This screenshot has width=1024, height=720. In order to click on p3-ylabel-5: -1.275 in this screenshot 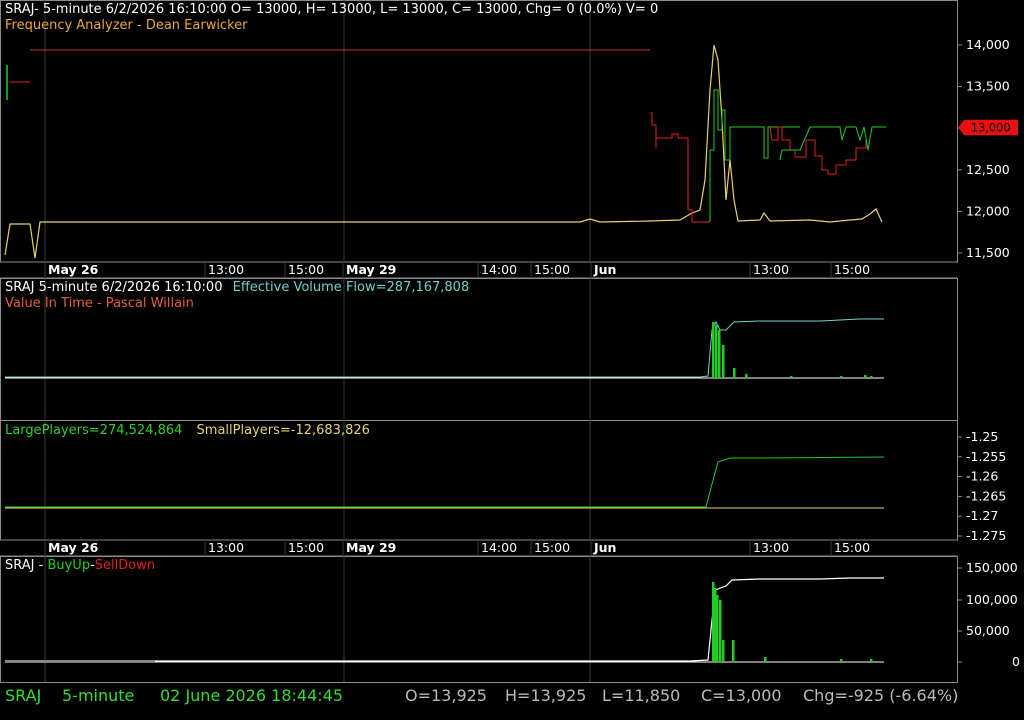, I will do `click(986, 535)`.